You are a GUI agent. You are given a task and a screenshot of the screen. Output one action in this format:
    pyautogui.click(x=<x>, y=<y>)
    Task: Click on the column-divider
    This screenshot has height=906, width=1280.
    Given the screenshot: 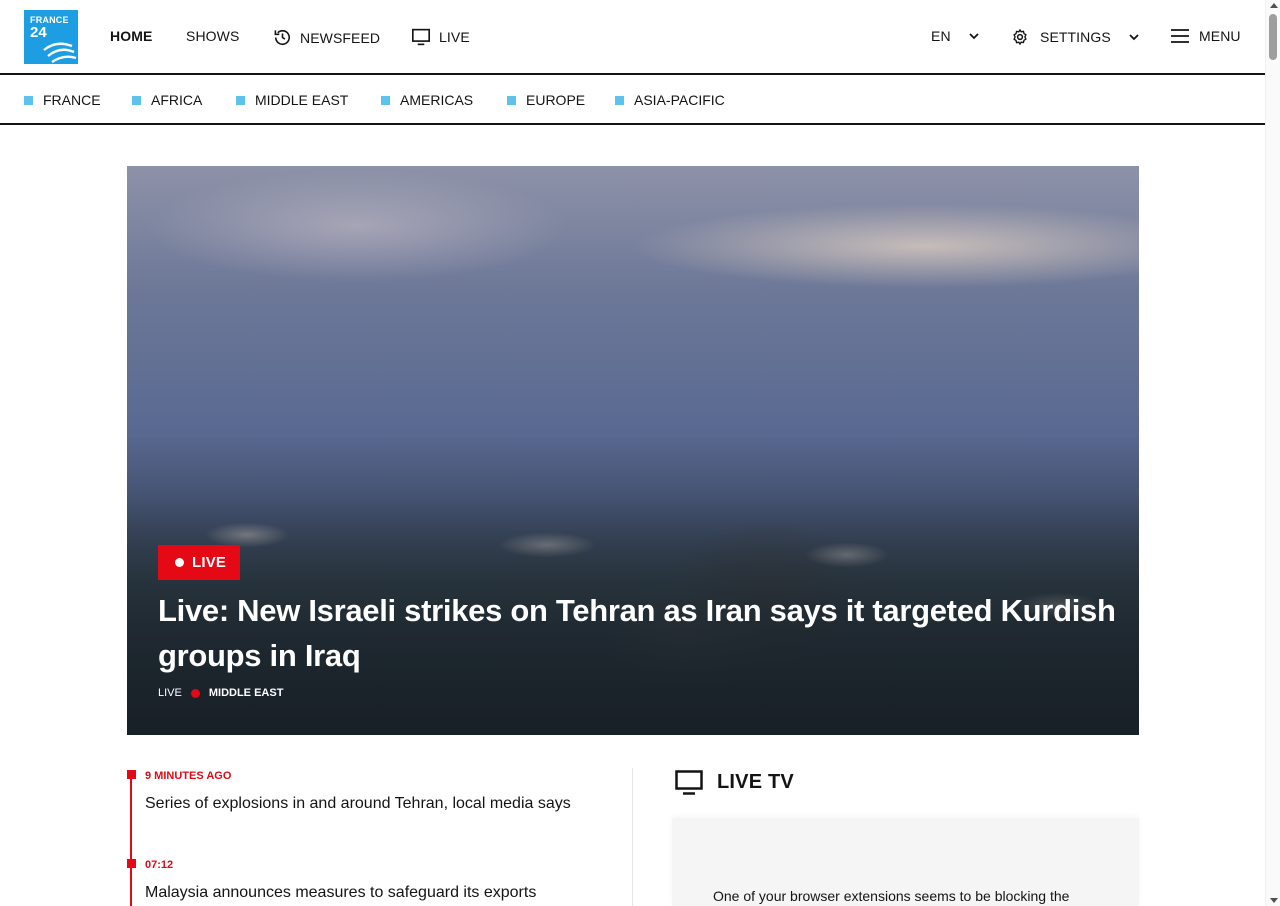 What is the action you would take?
    pyautogui.click(x=632, y=837)
    